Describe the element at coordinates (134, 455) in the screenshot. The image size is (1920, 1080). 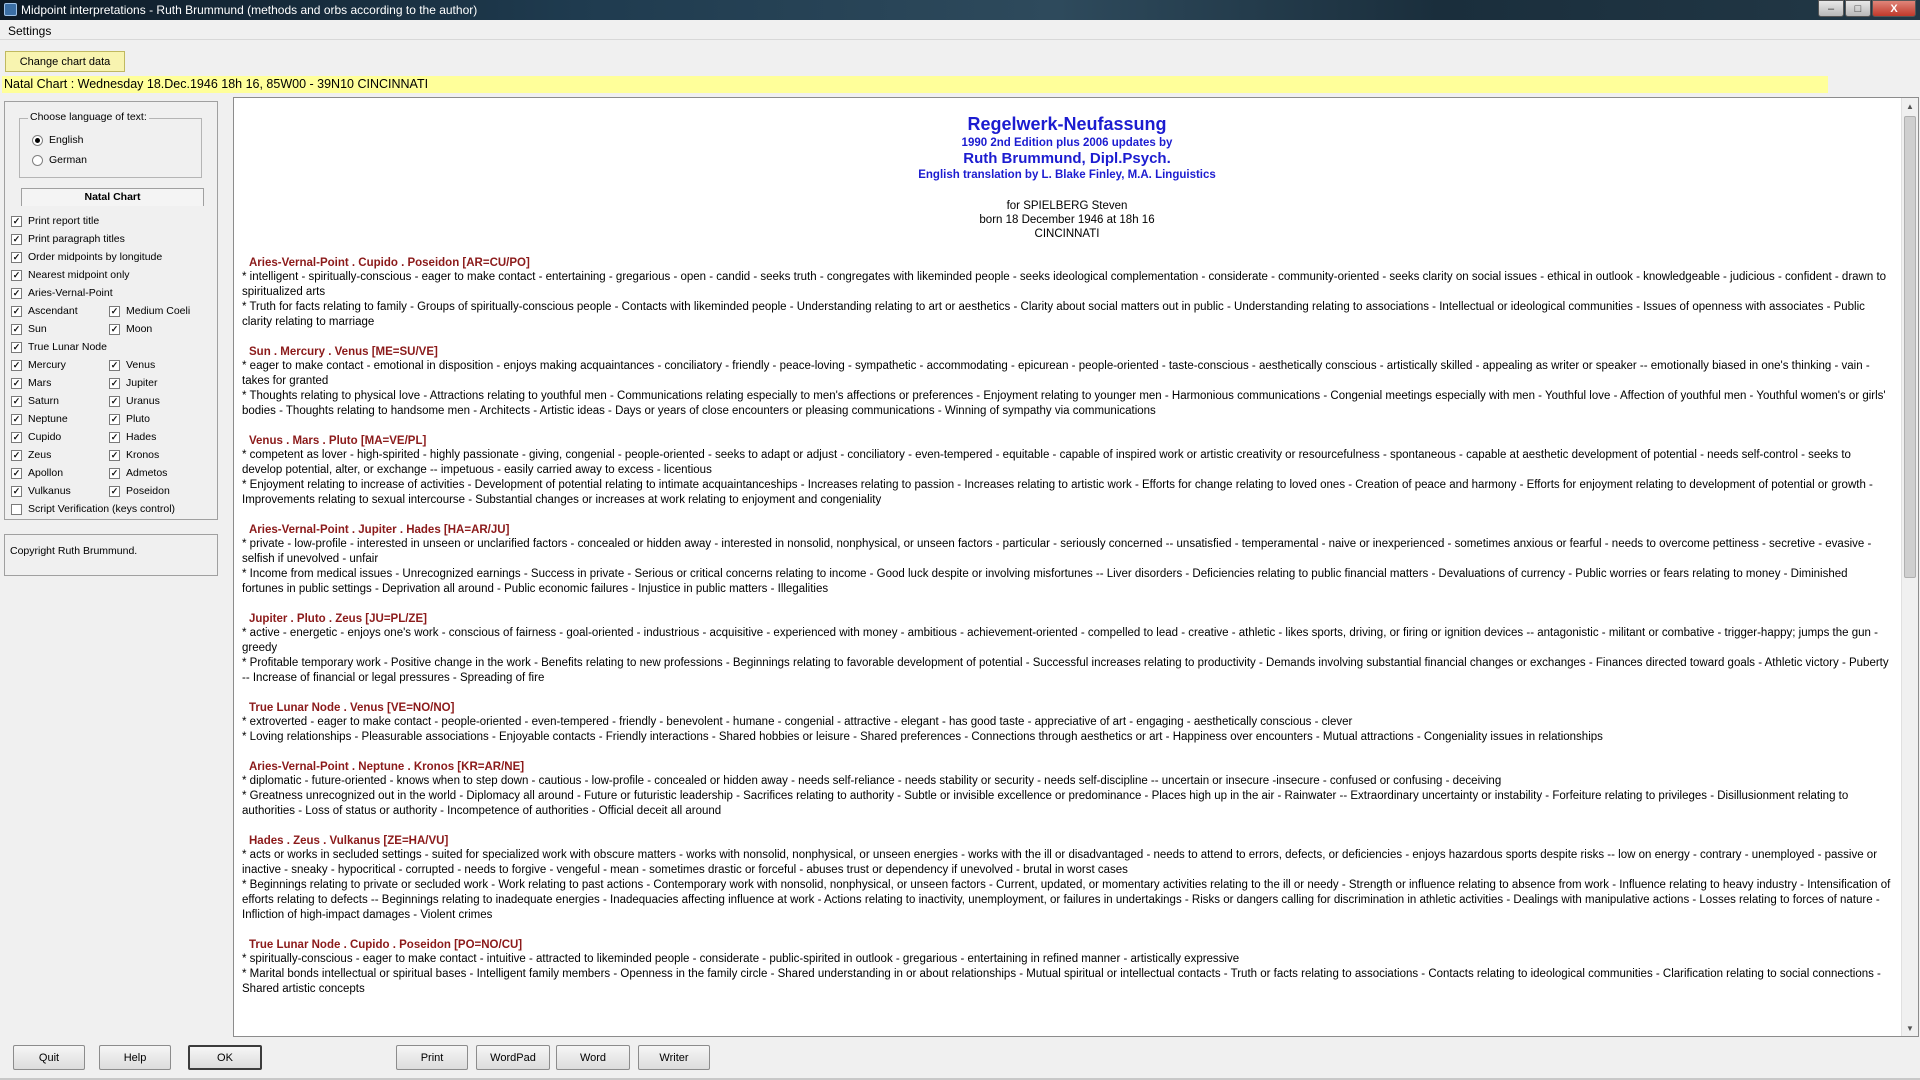
I see `checkbox-kronos: ✓ Kronos` at that location.